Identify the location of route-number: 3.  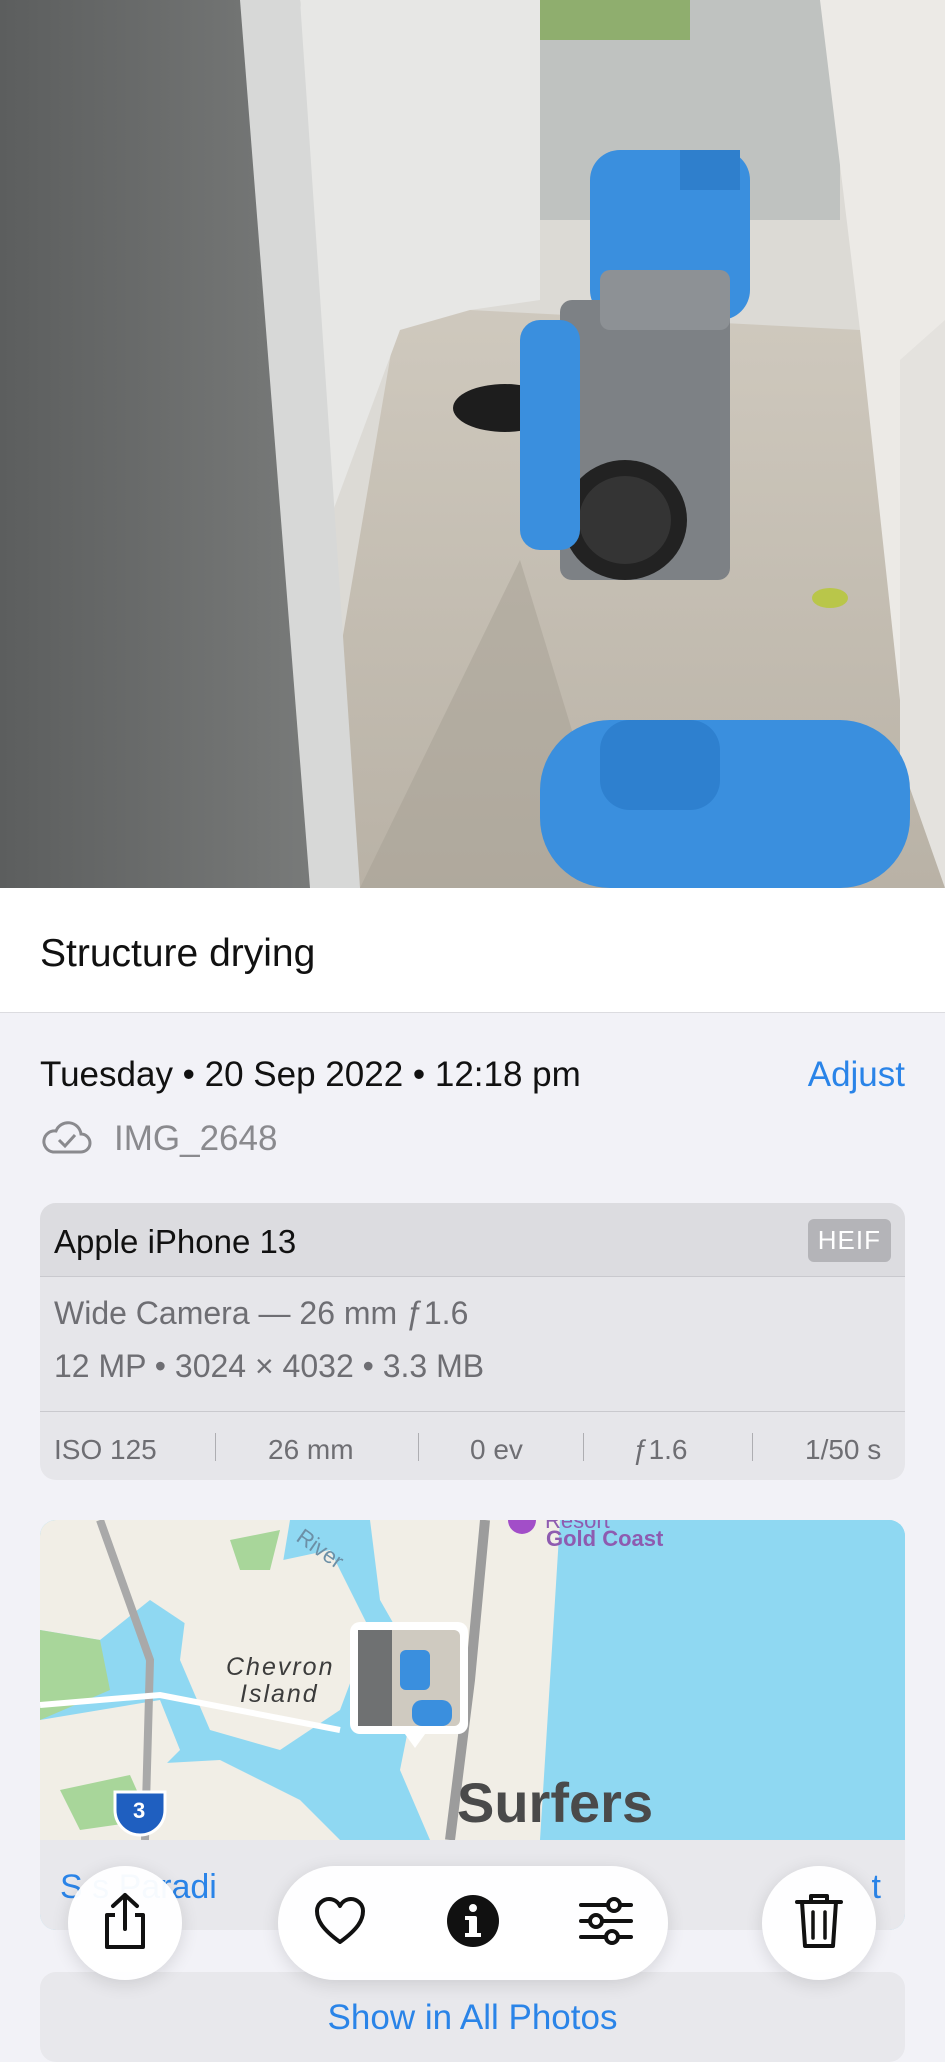
(139, 1810).